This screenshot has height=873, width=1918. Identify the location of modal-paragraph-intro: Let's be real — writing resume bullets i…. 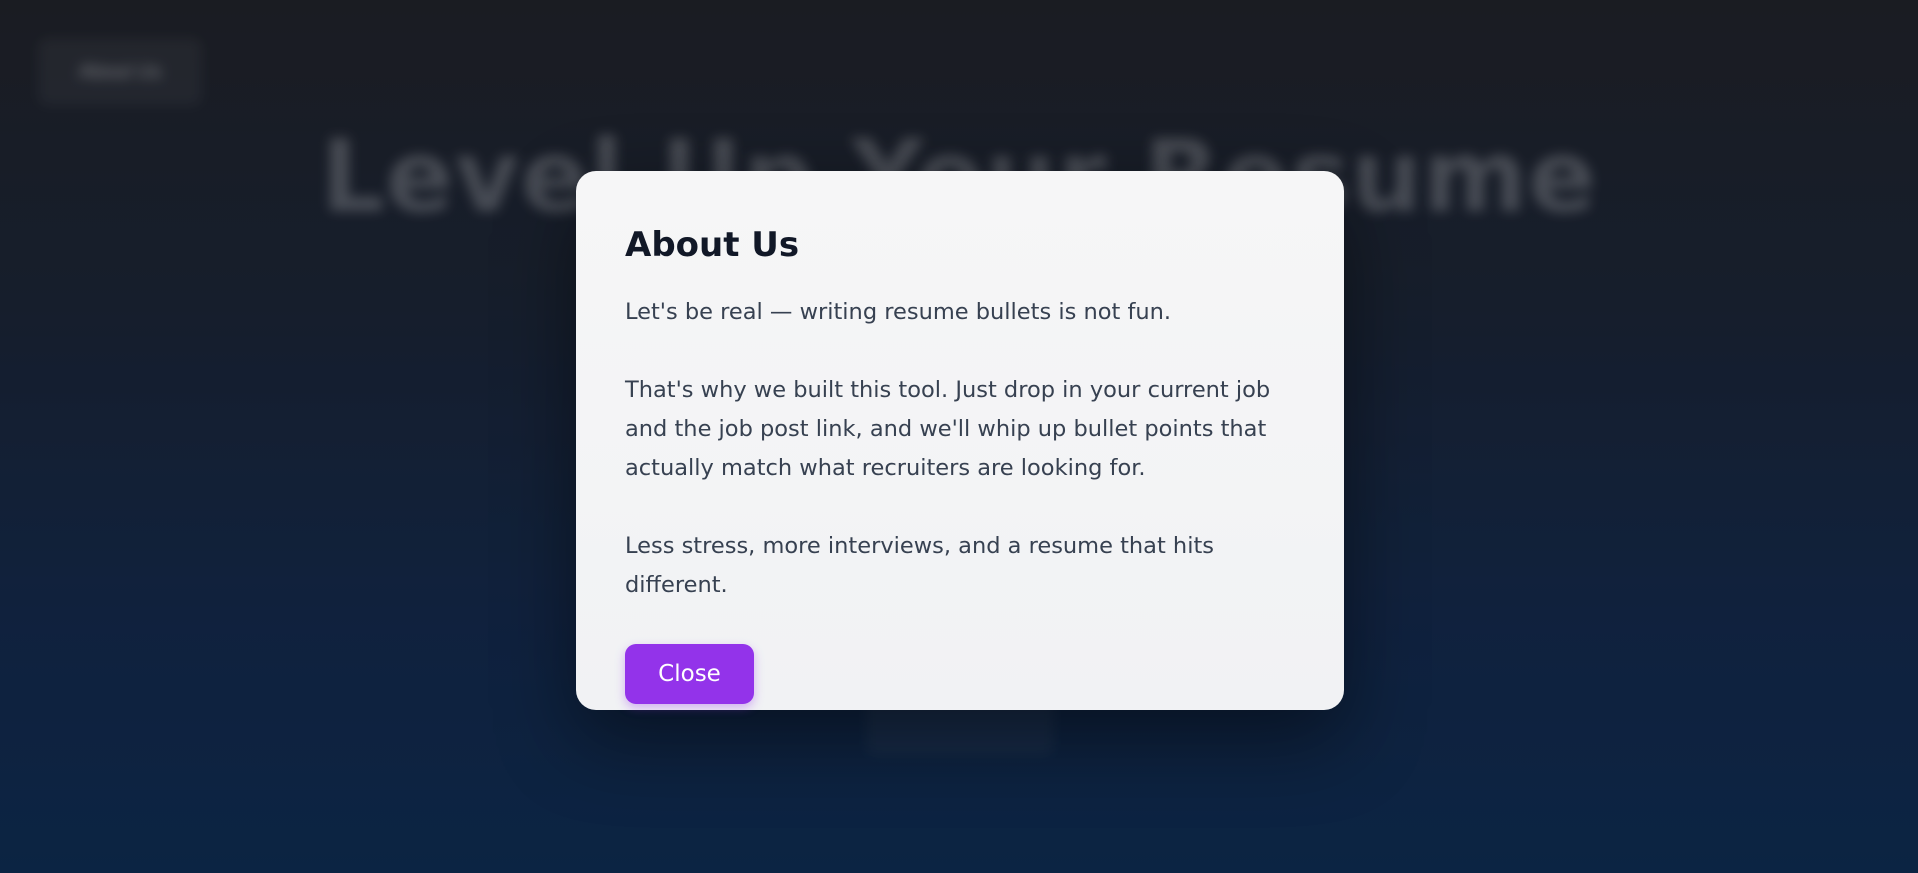
(898, 311).